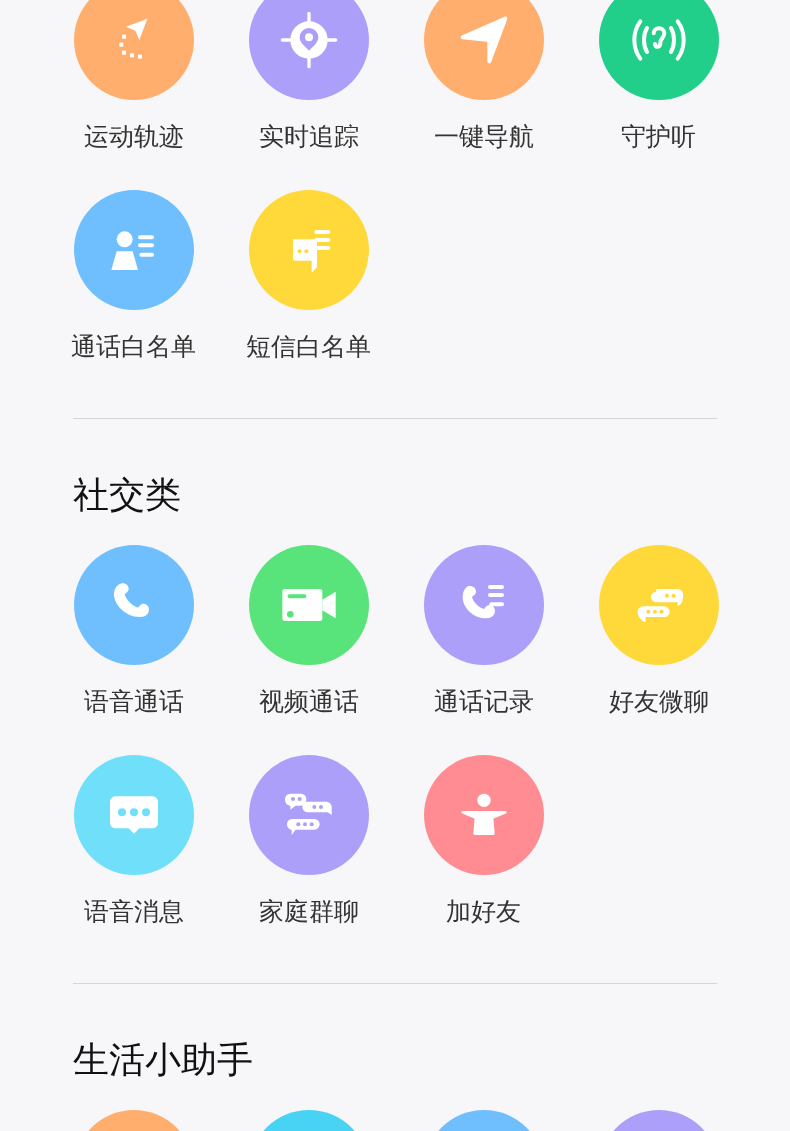 This screenshot has width=790, height=1131. Describe the element at coordinates (483, 702) in the screenshot. I see `feature-label: 通话记录` at that location.